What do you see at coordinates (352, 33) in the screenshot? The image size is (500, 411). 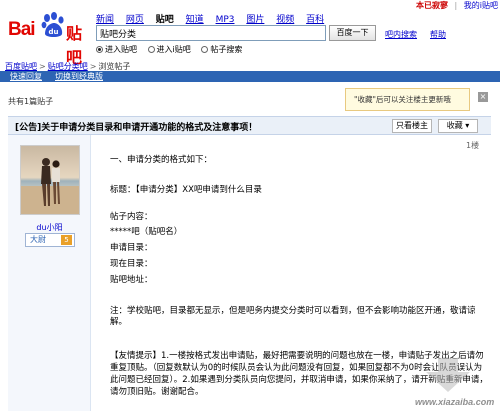 I see `search-button: 百度一下` at bounding box center [352, 33].